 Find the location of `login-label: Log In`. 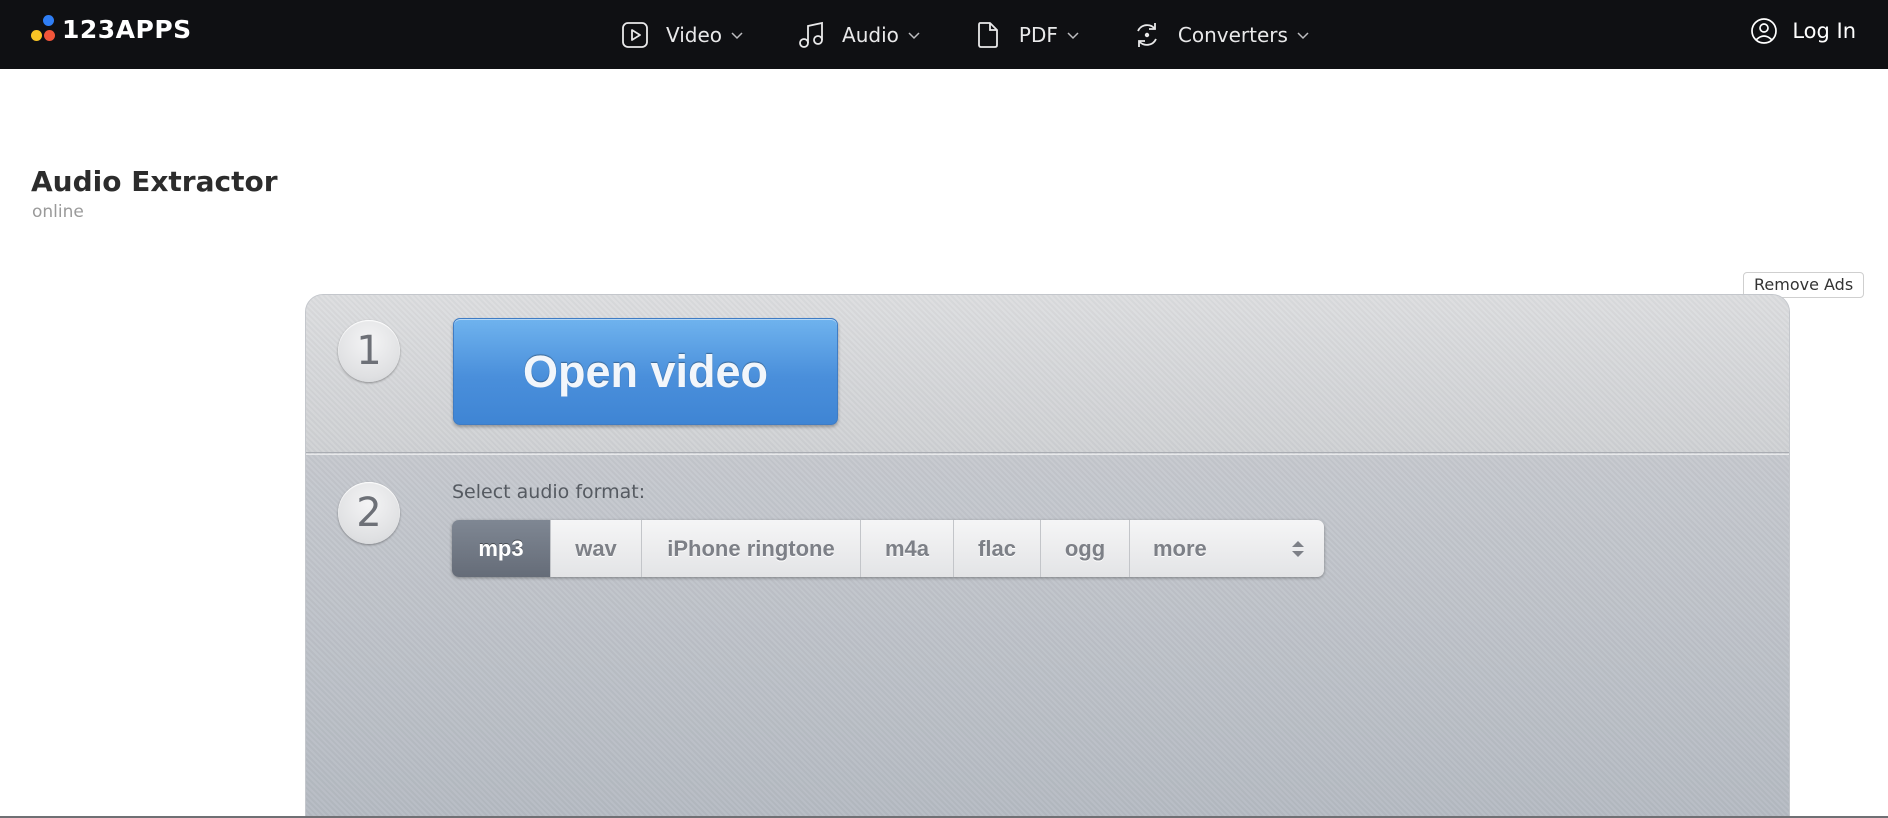

login-label: Log In is located at coordinates (1824, 31).